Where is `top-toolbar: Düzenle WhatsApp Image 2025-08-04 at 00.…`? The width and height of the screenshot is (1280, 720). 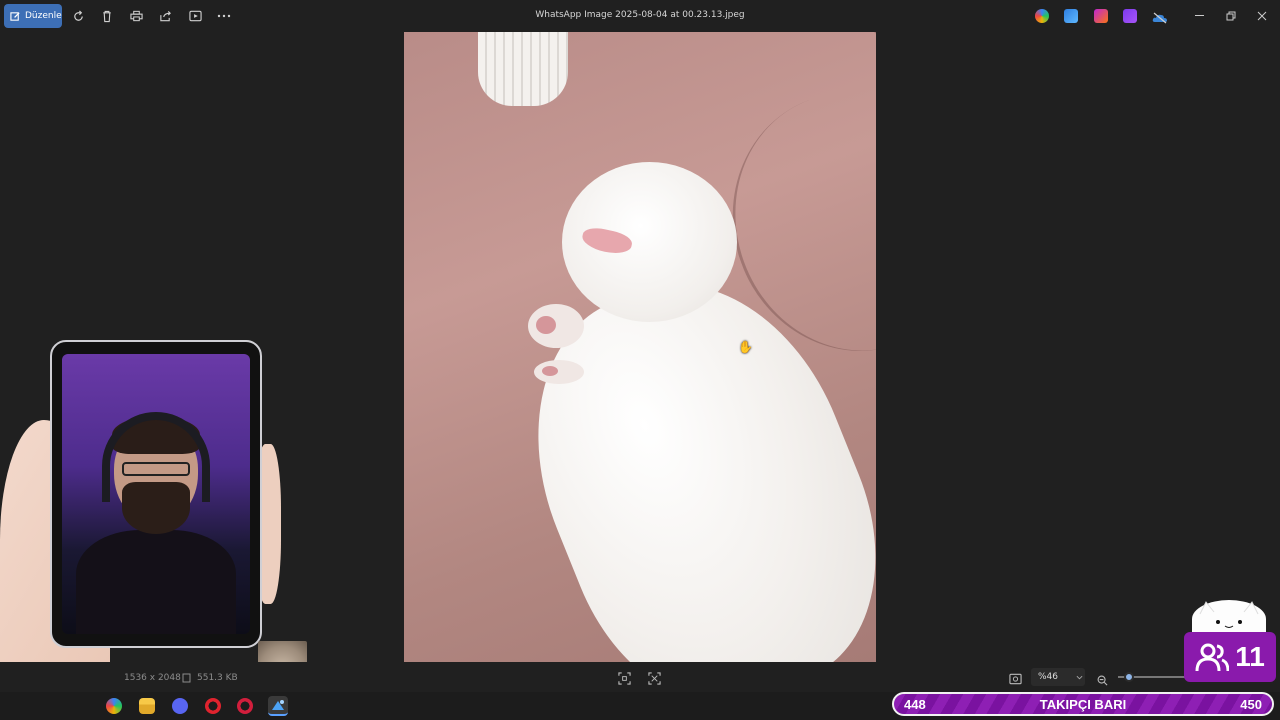 top-toolbar: Düzenle WhatsApp Image 2025-08-04 at 00.… is located at coordinates (640, 16).